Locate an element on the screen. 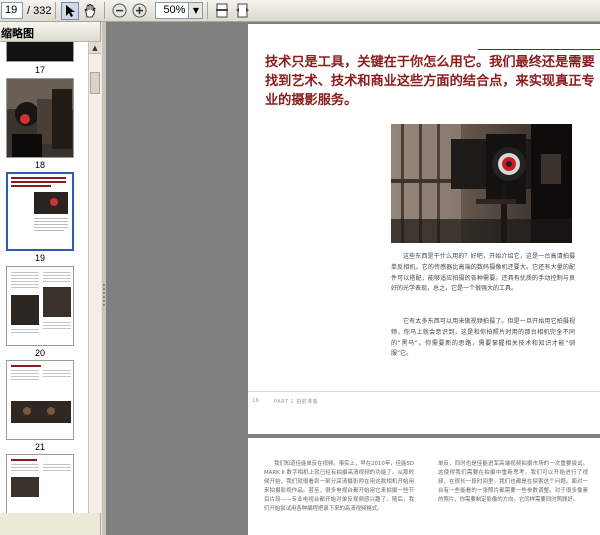  page-photo is located at coordinates (481, 183).